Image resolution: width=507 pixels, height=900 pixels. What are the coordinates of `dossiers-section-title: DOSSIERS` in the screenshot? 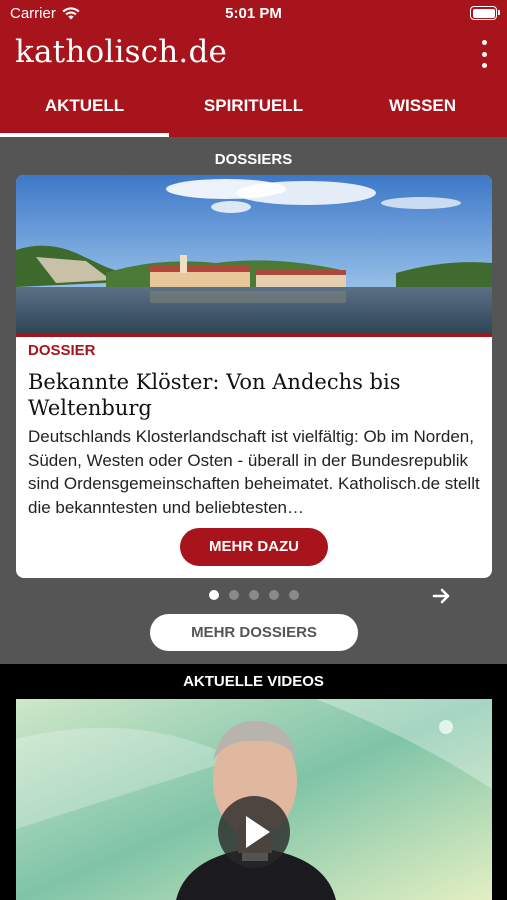 It's located at (253, 159).